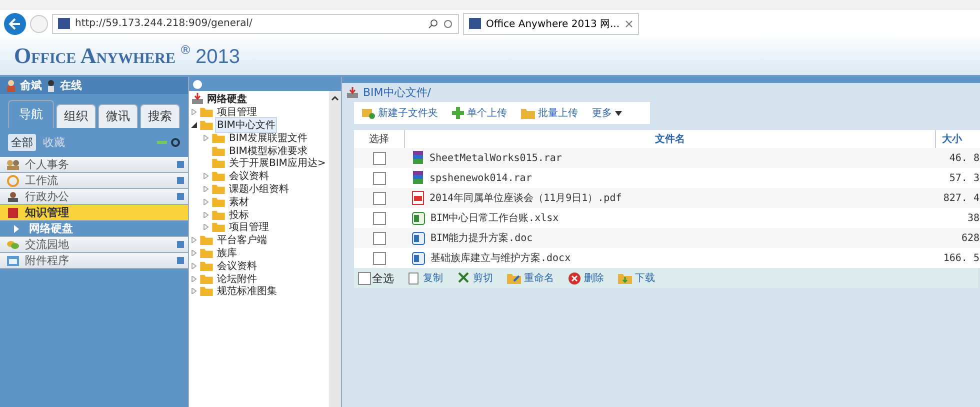  I want to click on action-button: 下载, so click(636, 278).